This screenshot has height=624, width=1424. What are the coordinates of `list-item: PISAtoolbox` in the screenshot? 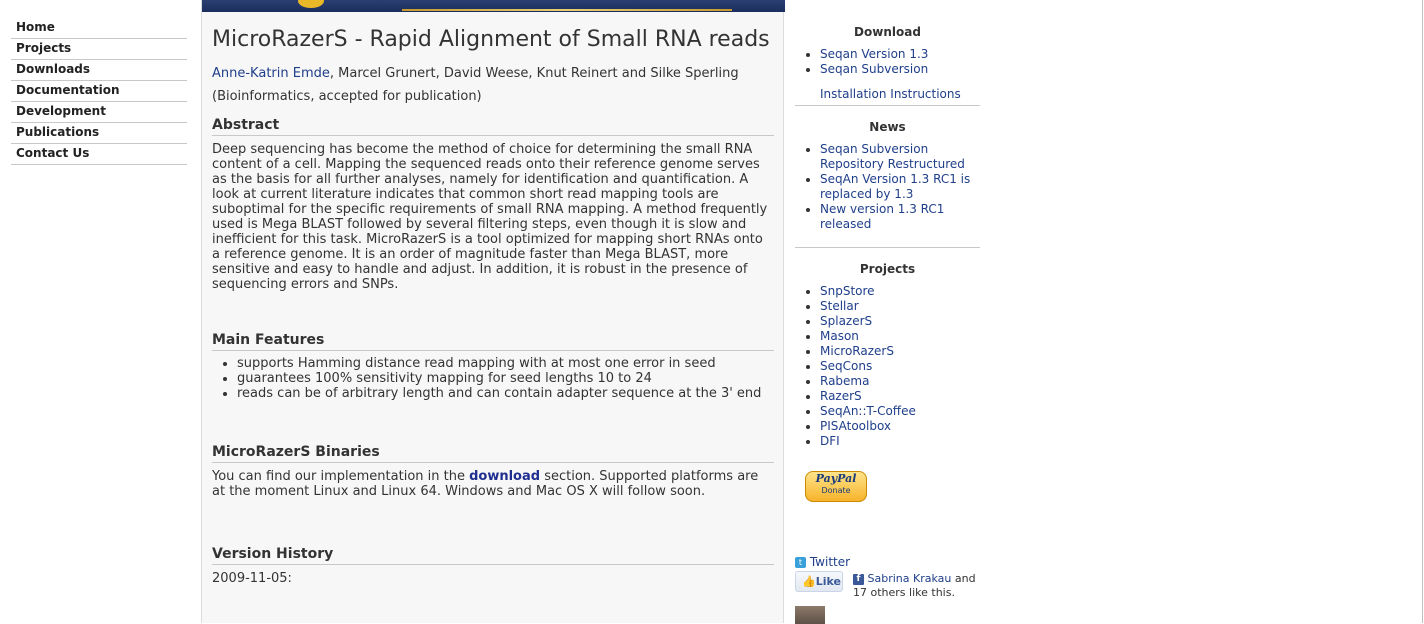 It's located at (900, 426).